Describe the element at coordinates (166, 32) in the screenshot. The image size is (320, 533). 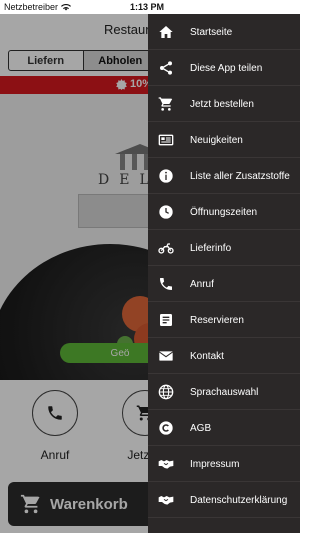
I see `home-icon` at that location.